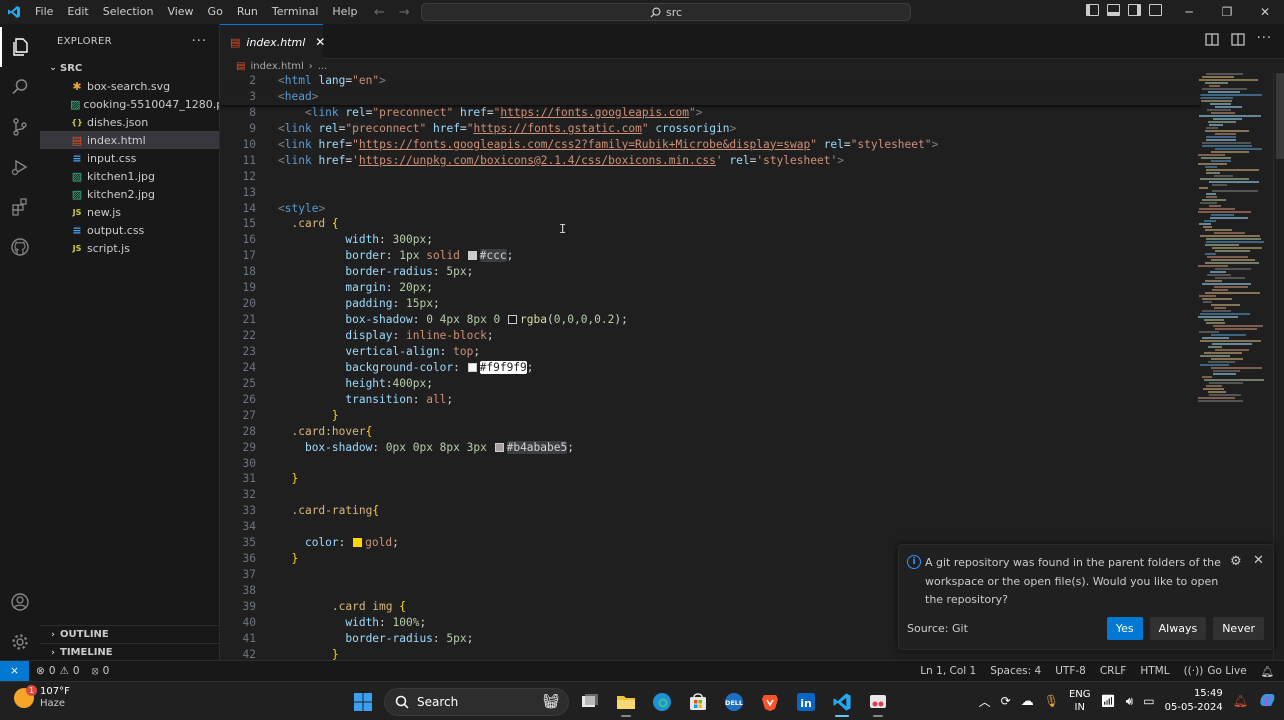 The image size is (1284, 720). What do you see at coordinates (1154, 671) in the screenshot?
I see `language-mode: HTML` at bounding box center [1154, 671].